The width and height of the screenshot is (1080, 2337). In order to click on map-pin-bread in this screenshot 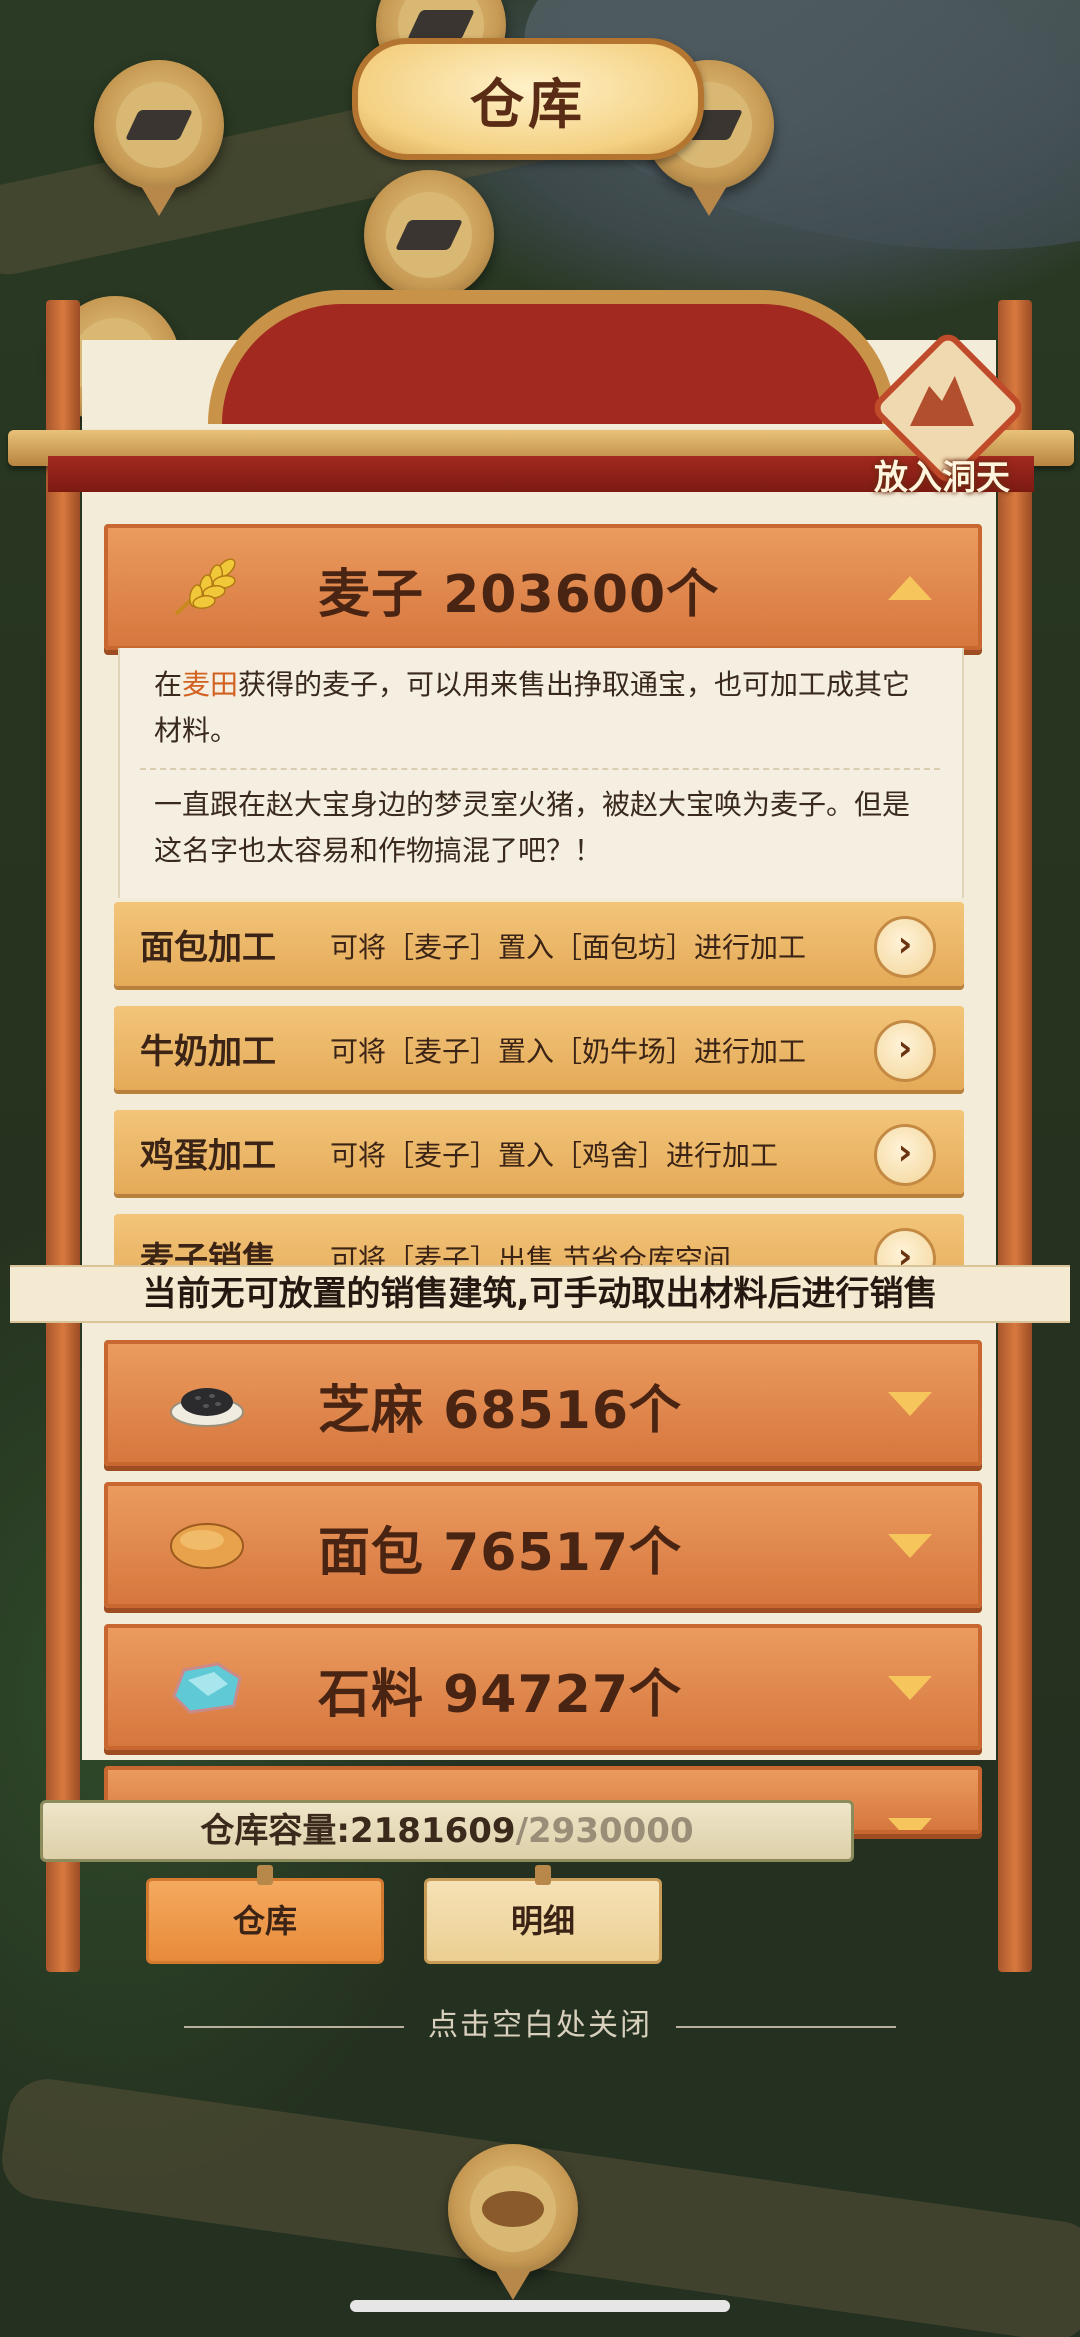, I will do `click(513, 2209)`.